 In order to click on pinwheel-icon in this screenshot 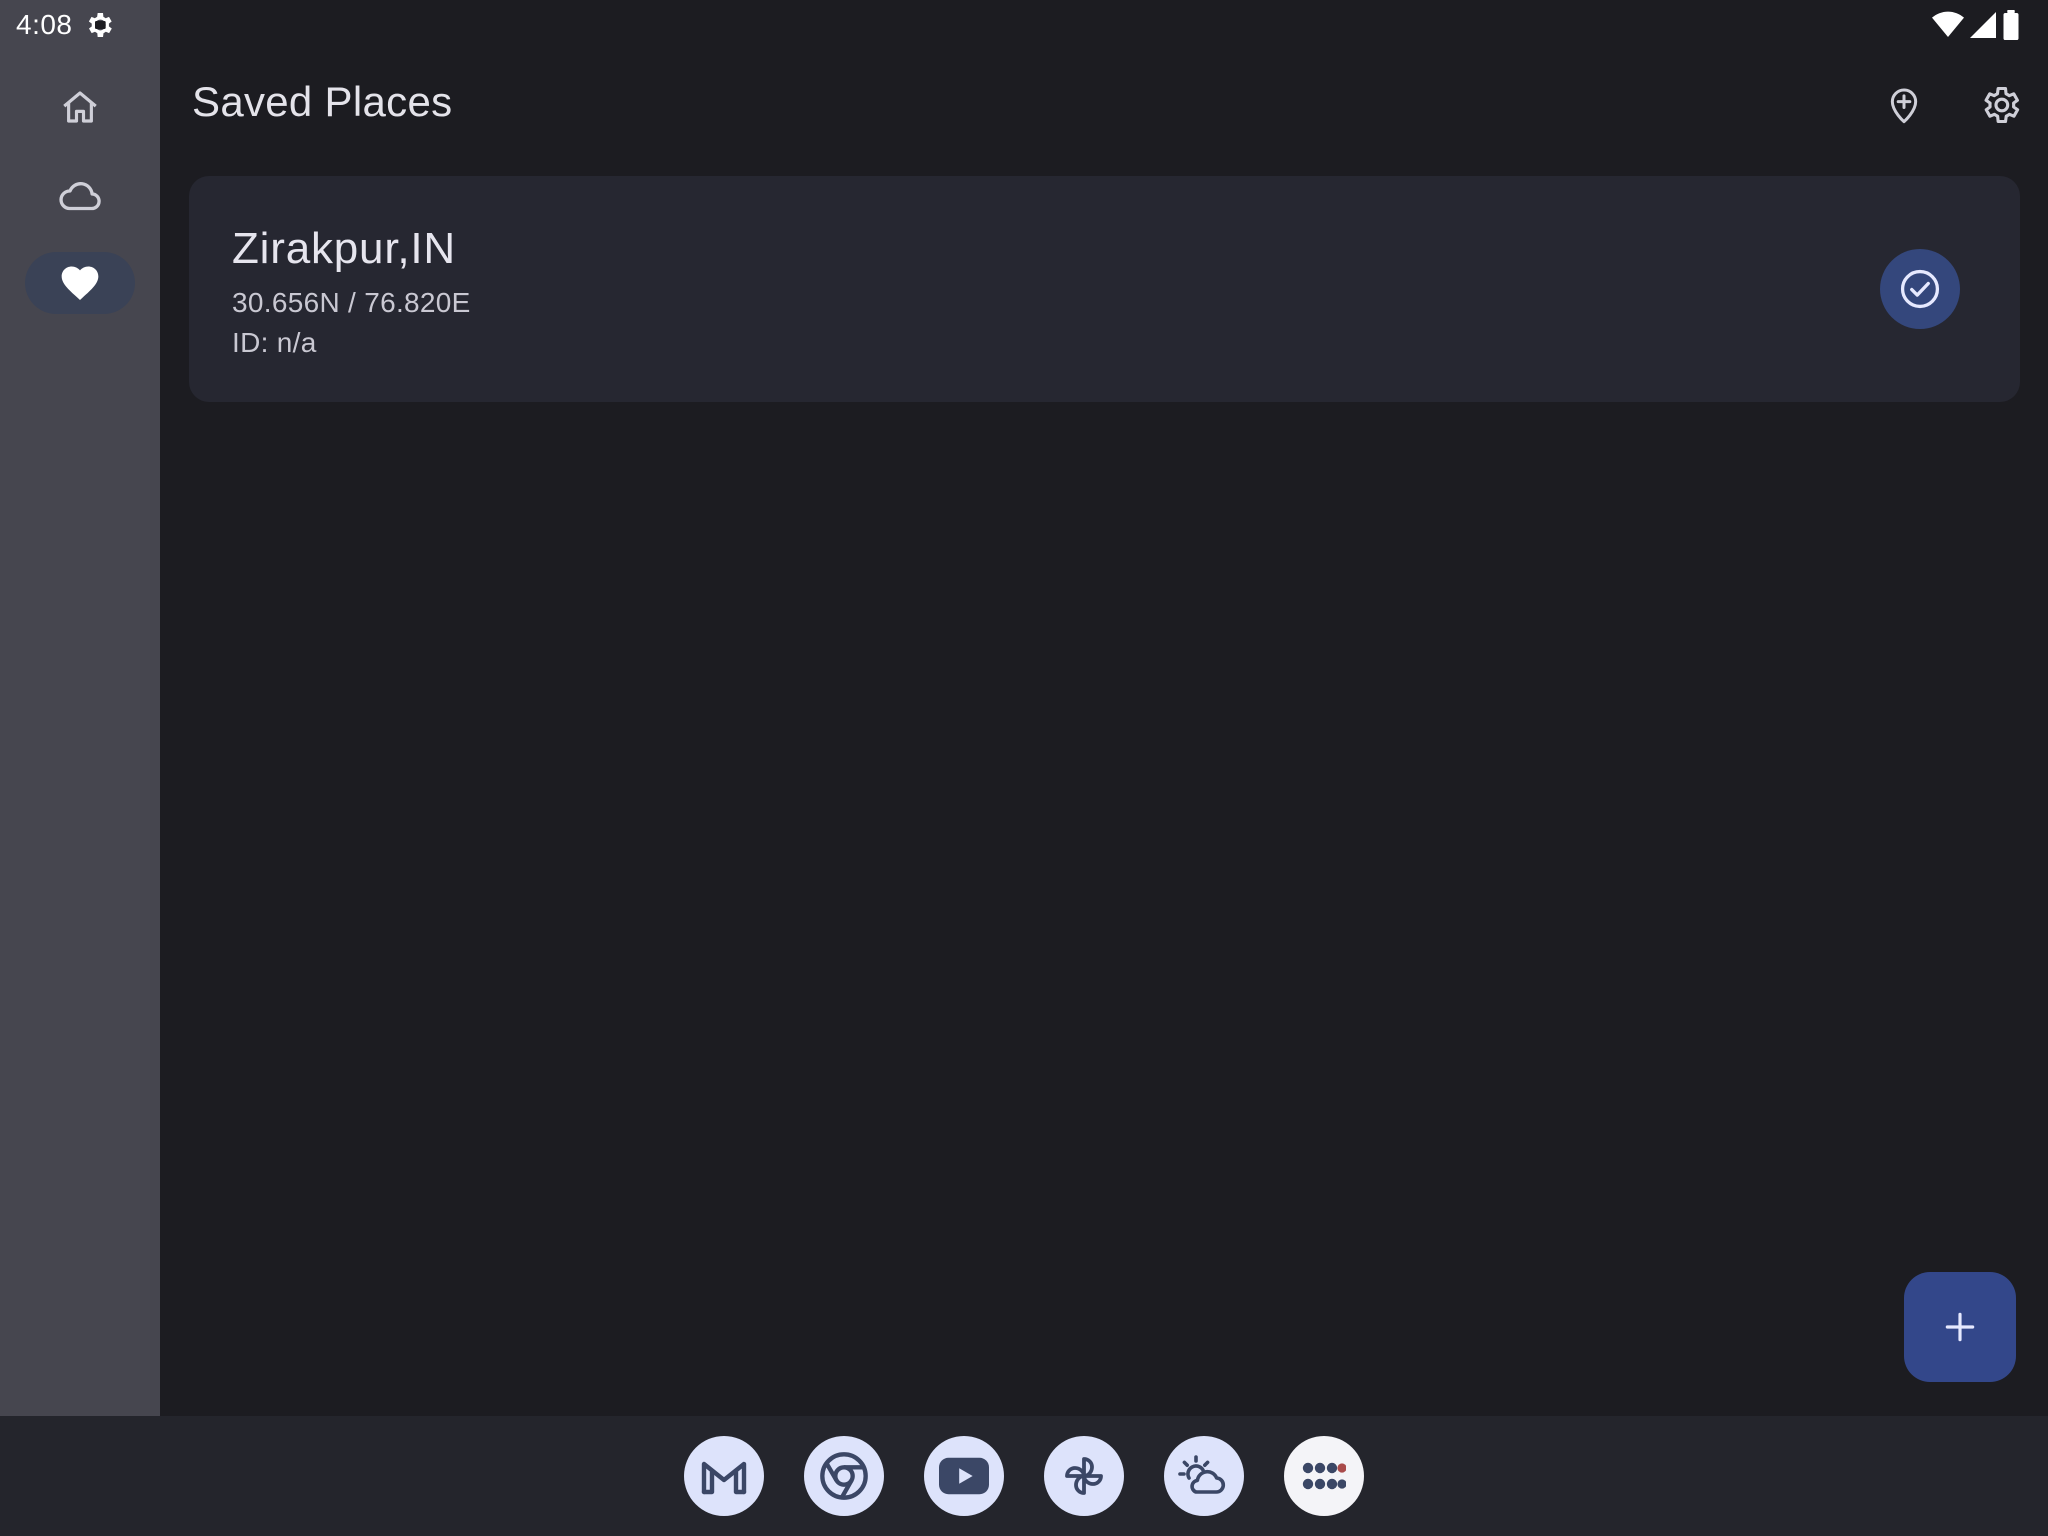, I will do `click(1084, 1476)`.